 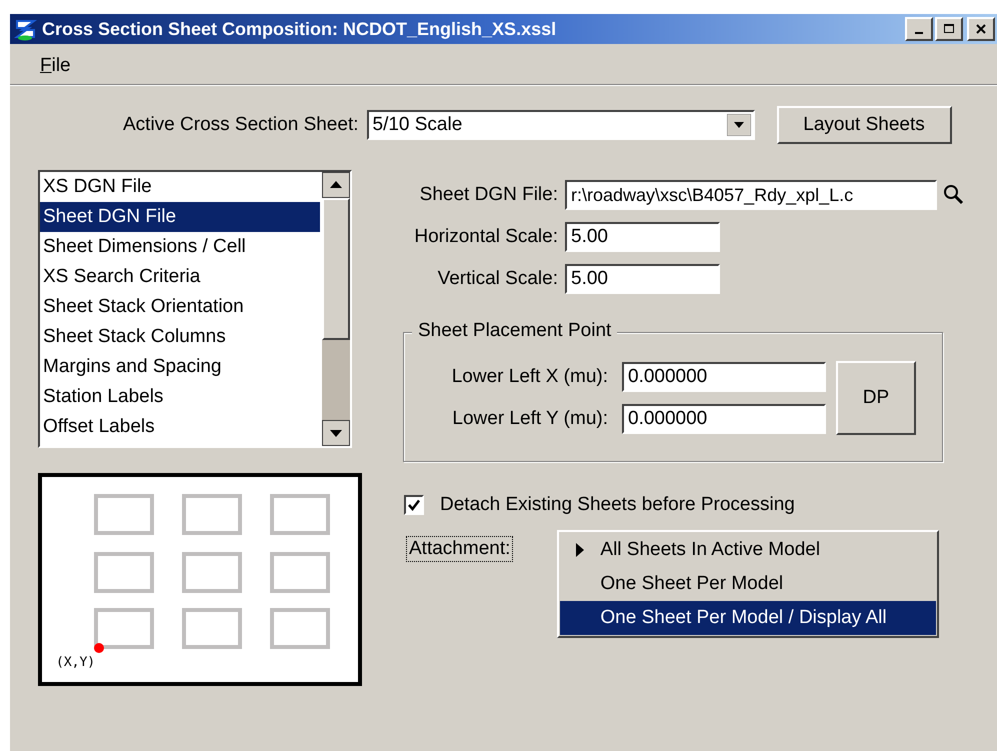 I want to click on active-sheet-label: Active Cross Section Sheet:, so click(x=240, y=125).